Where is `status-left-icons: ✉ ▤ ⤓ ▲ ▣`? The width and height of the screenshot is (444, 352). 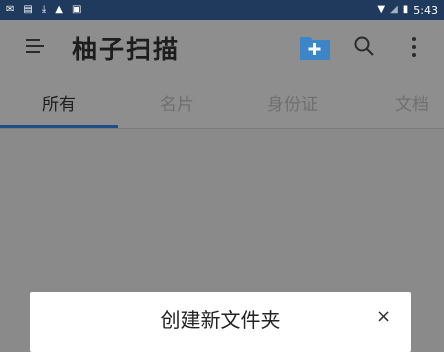
status-left-icons: ✉ ▤ ⤓ ▲ ▣ is located at coordinates (43, 10).